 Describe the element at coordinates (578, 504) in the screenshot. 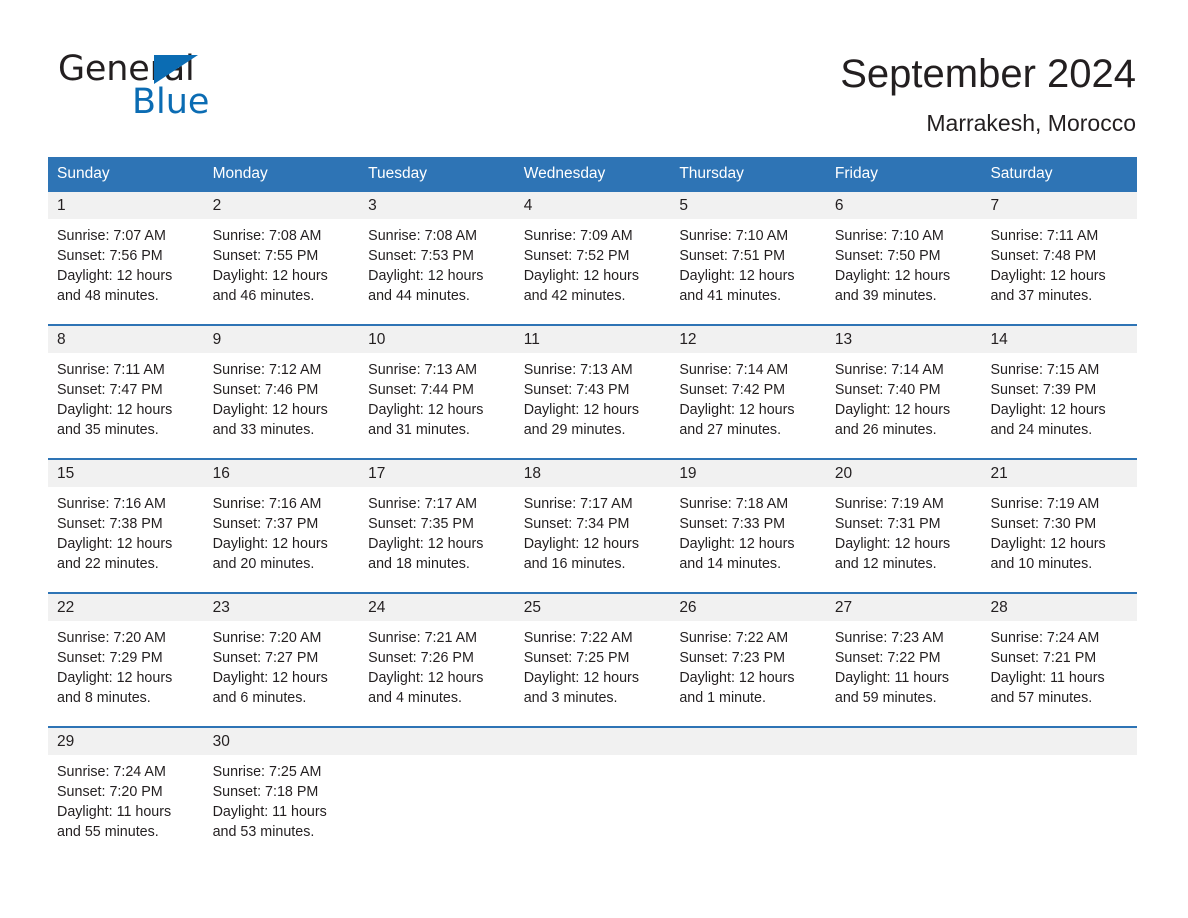

I see `sunrise-text: Sunrise: 7:17 AM` at that location.